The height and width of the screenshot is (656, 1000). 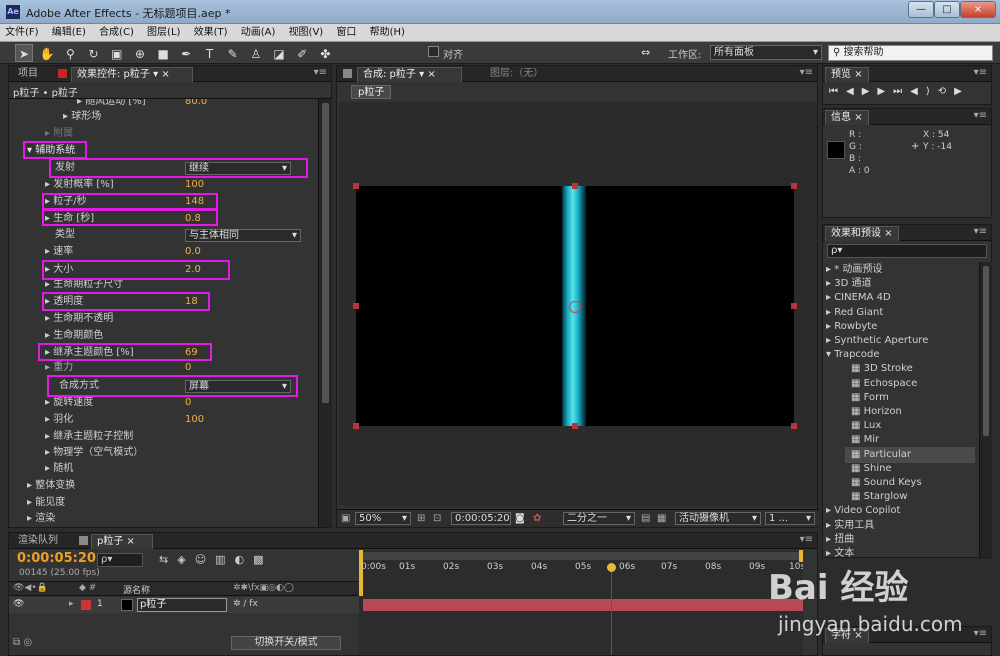 What do you see at coordinates (837, 91) in the screenshot?
I see `first-frame-icon: ⏮` at bounding box center [837, 91].